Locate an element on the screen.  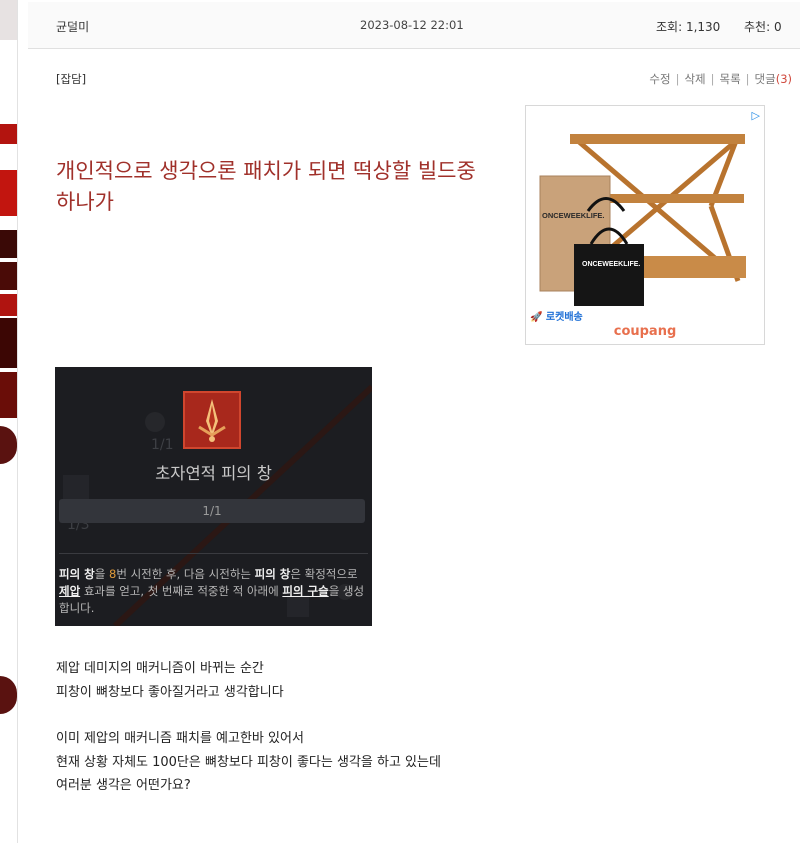
comment-count: (3) is located at coordinates (784, 79).